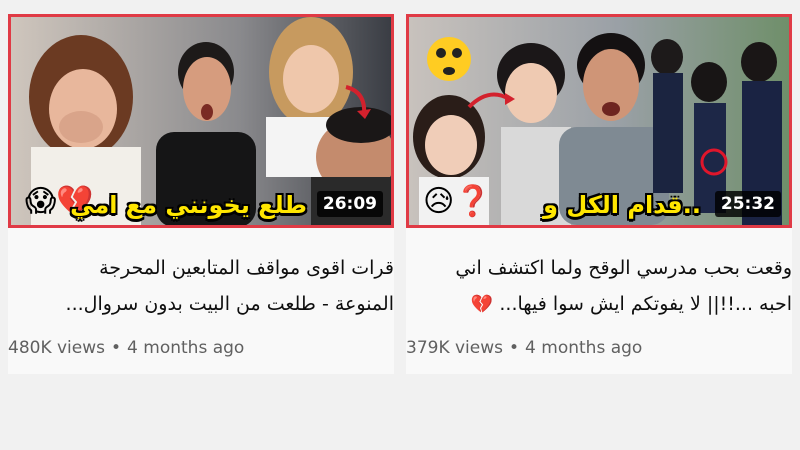  I want to click on video-title-line-1: وقعت بحب مدرسي الوقح ولما اكتشف اني, so click(599, 268).